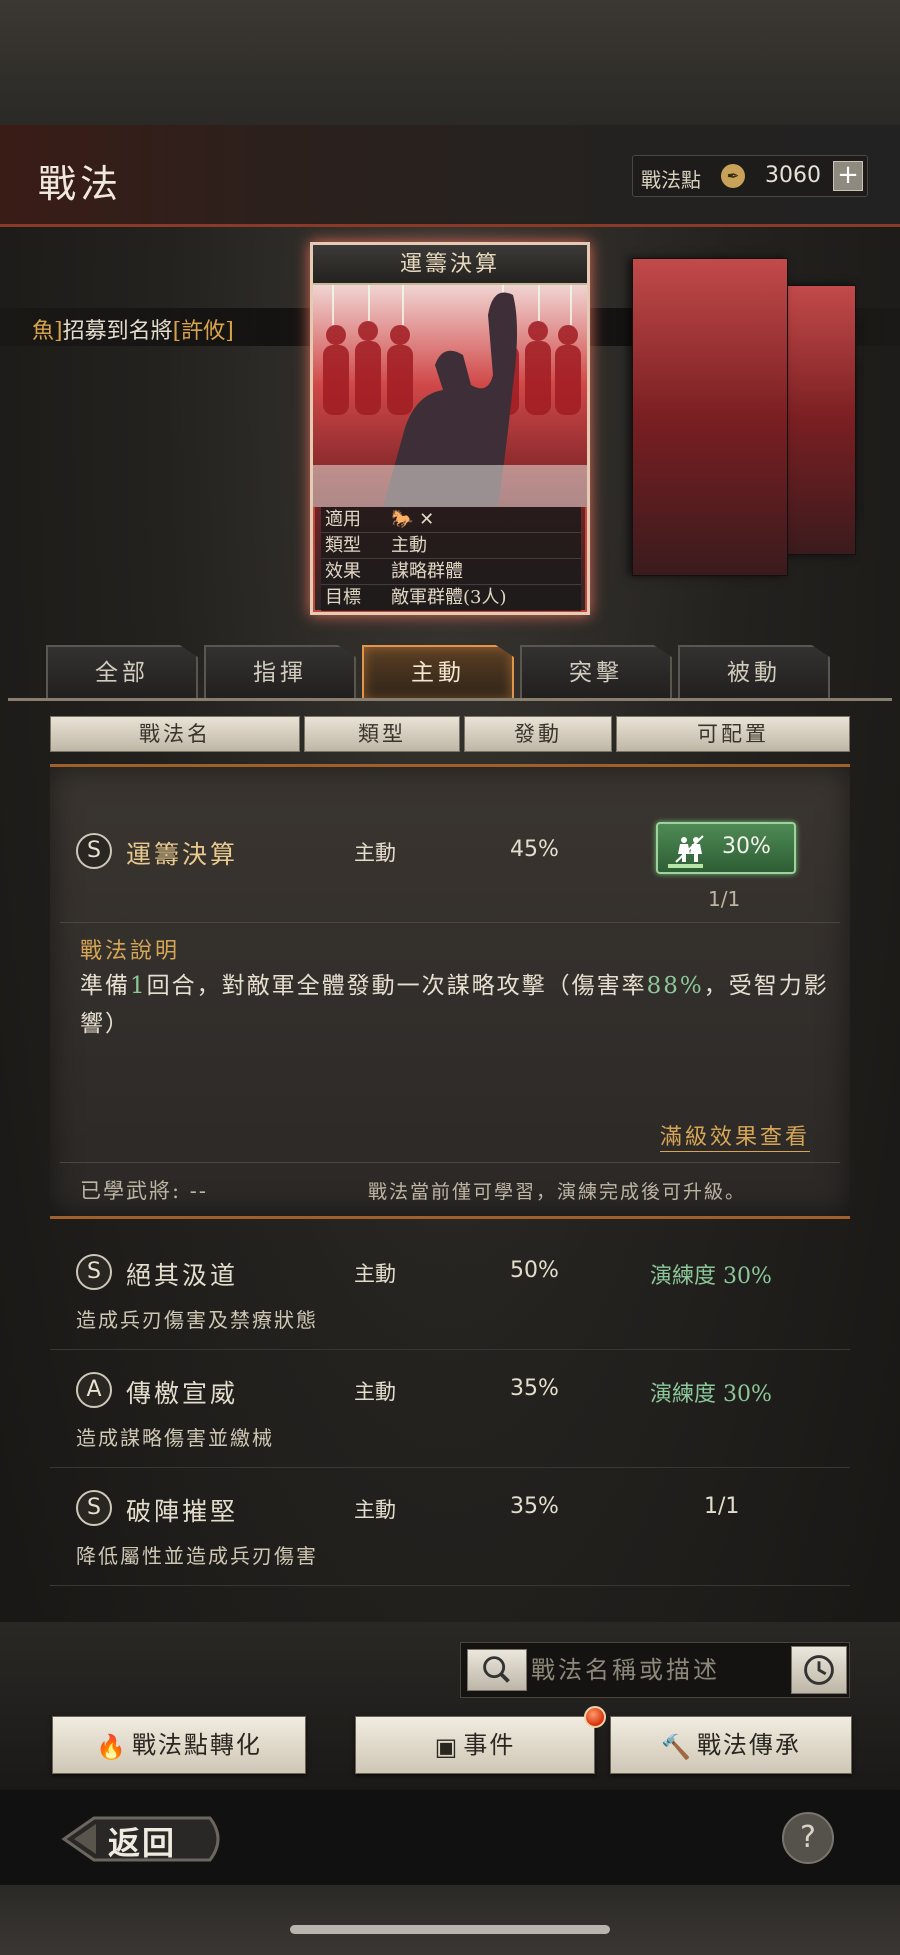 The width and height of the screenshot is (900, 1955). I want to click on drill-progress-value: 30%, so click(746, 846).